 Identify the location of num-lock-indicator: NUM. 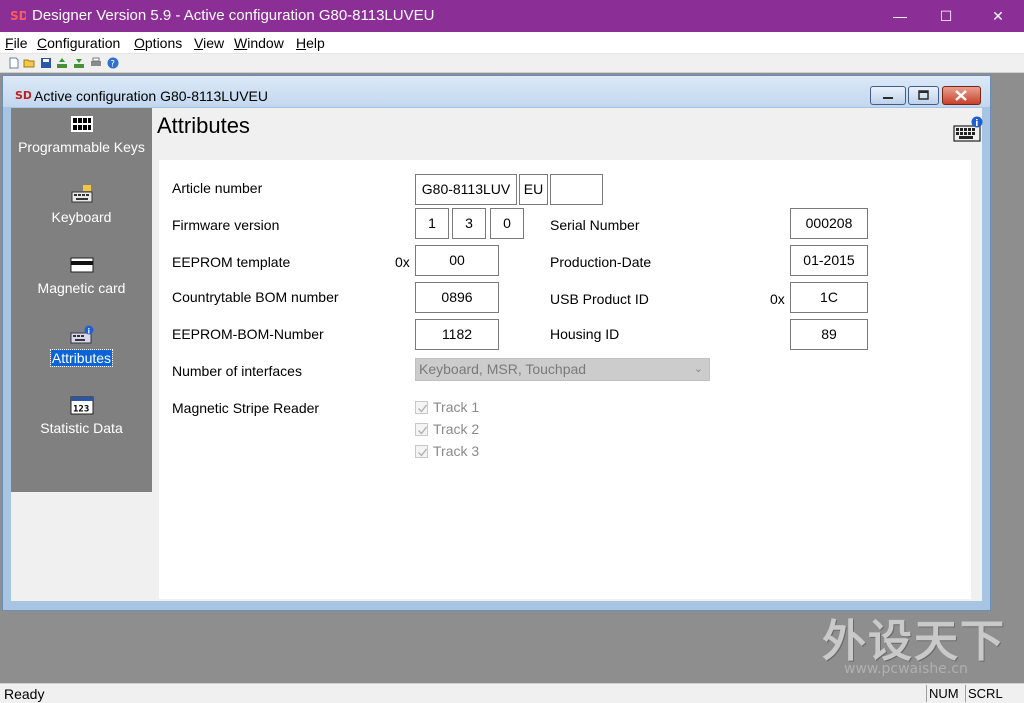
(945, 693).